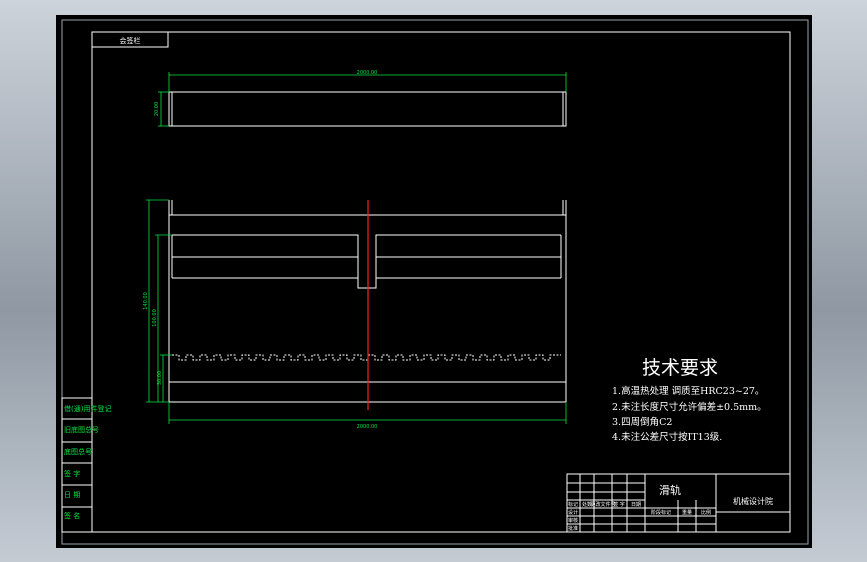 The image size is (867, 562). What do you see at coordinates (573, 528) in the screenshot?
I see `cell-approve: 批准` at bounding box center [573, 528].